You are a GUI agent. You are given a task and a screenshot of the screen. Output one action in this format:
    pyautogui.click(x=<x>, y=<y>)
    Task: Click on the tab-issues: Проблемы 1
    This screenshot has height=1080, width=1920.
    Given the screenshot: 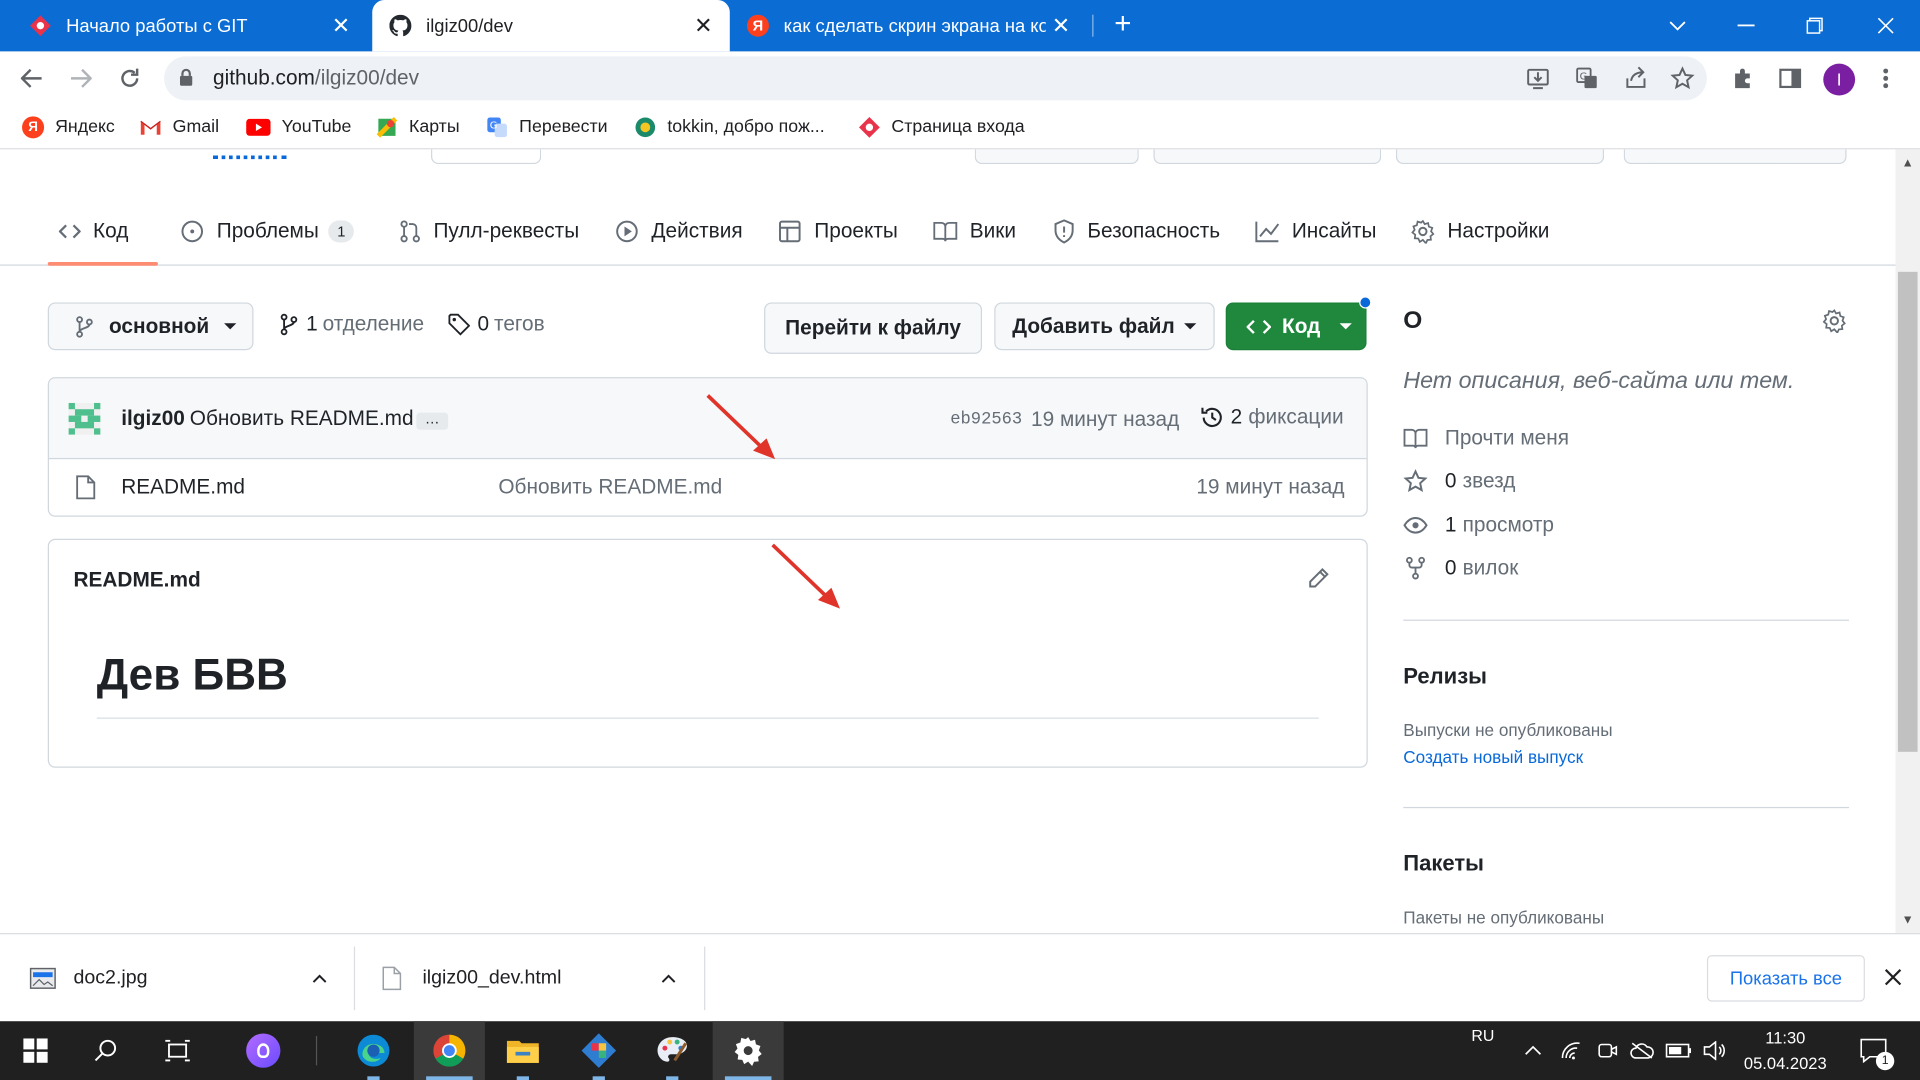 What is the action you would take?
    pyautogui.click(x=267, y=231)
    